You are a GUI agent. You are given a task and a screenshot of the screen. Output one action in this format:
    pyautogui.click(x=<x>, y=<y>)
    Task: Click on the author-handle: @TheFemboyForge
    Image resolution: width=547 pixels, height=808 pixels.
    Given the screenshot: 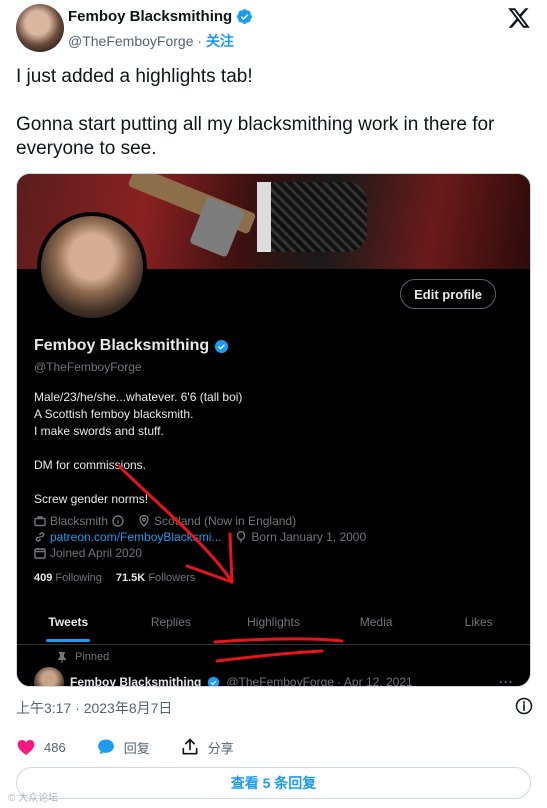 What is the action you would take?
    pyautogui.click(x=130, y=41)
    